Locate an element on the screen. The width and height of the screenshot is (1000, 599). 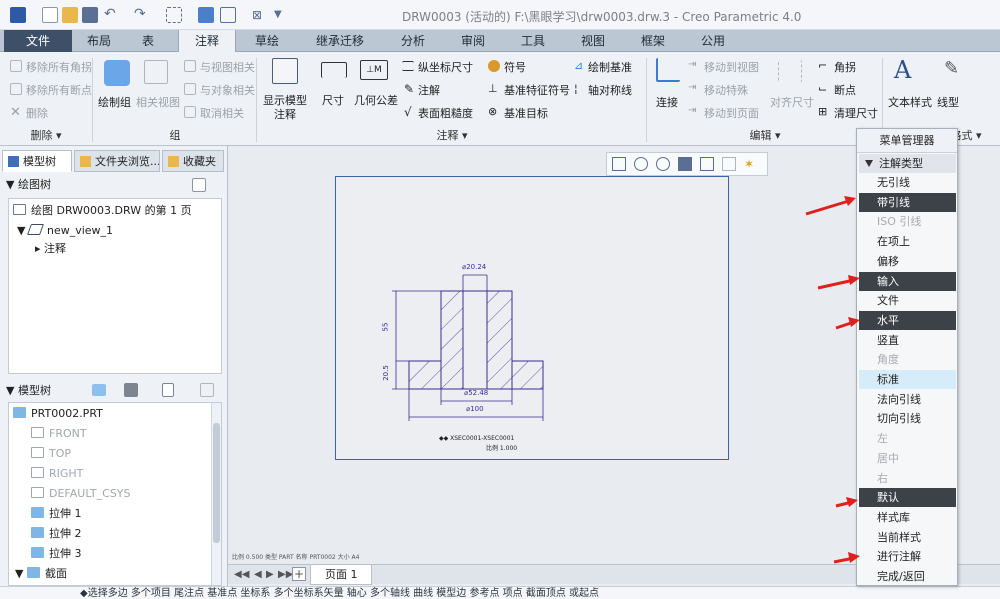
dimension-button: 尺寸 is located at coordinates (333, 100).